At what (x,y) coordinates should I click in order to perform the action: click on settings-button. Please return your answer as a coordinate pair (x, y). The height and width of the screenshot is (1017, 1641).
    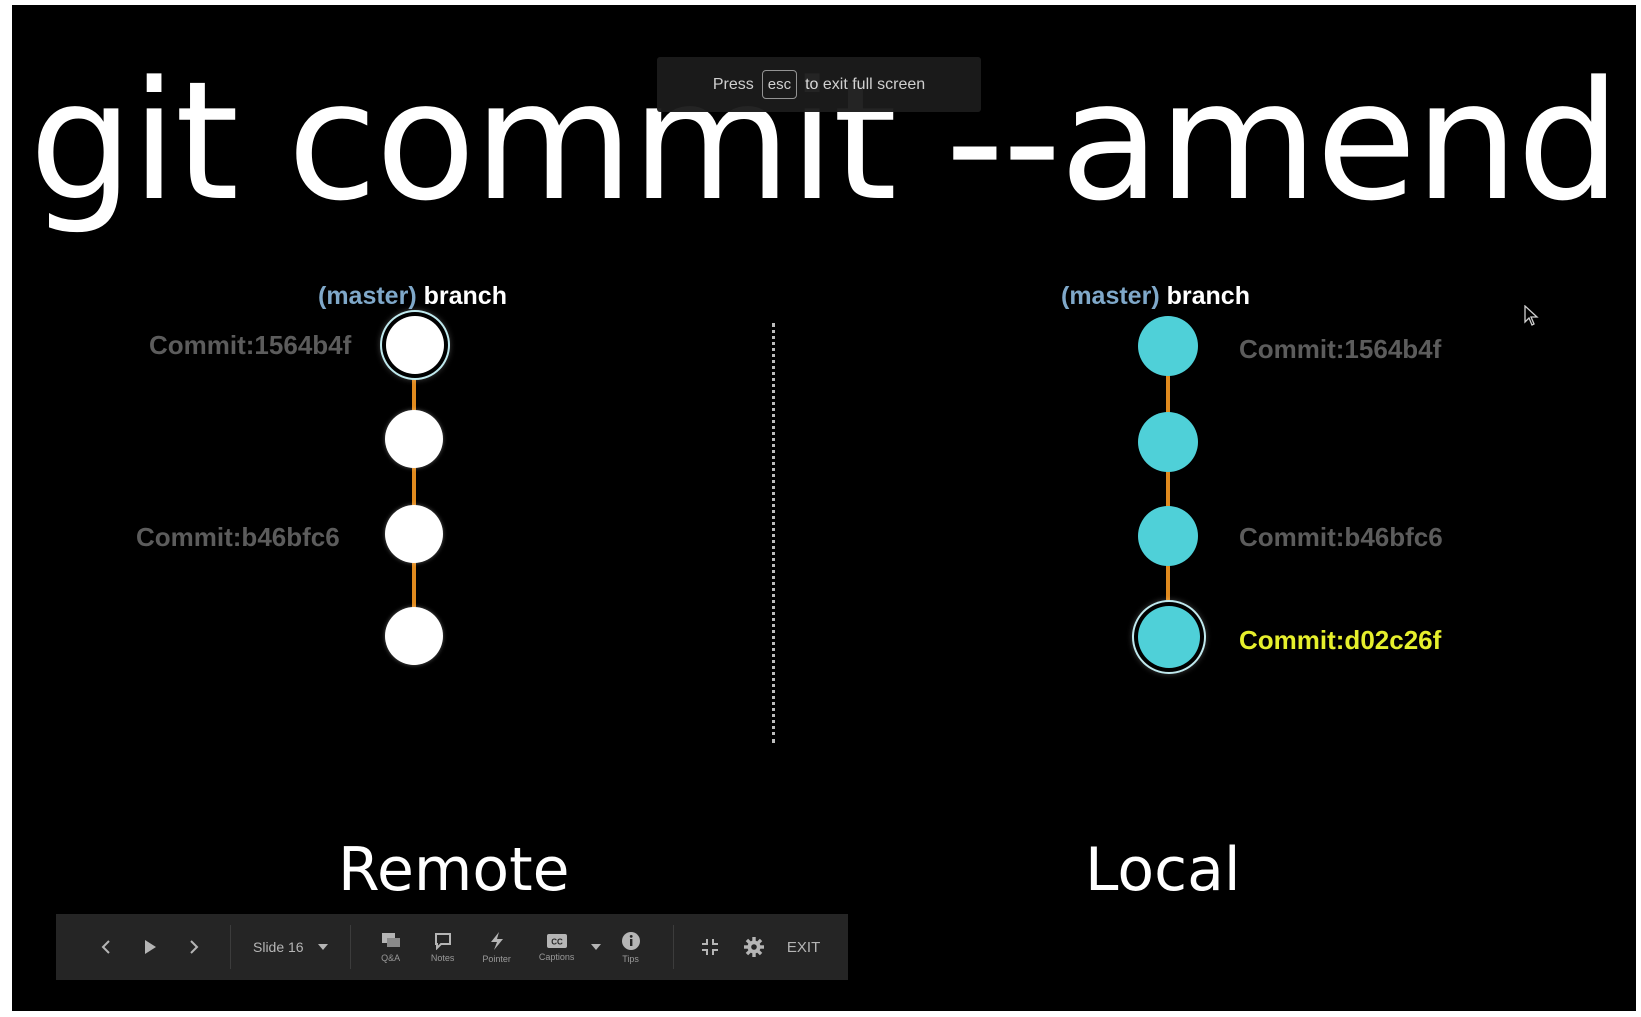
    Looking at the image, I should click on (754, 947).